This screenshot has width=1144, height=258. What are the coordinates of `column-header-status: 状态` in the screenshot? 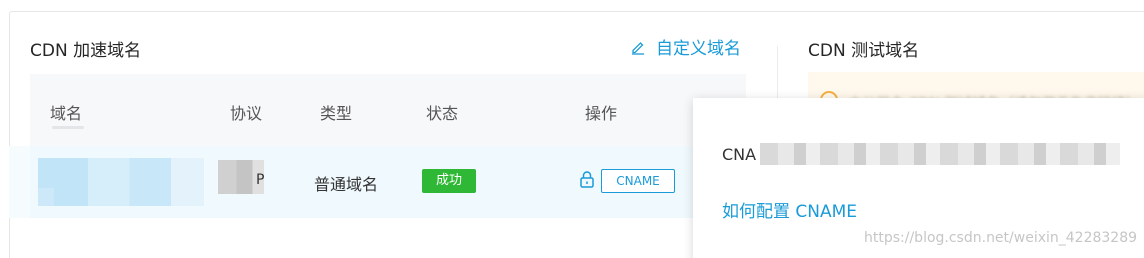 It's located at (442, 113).